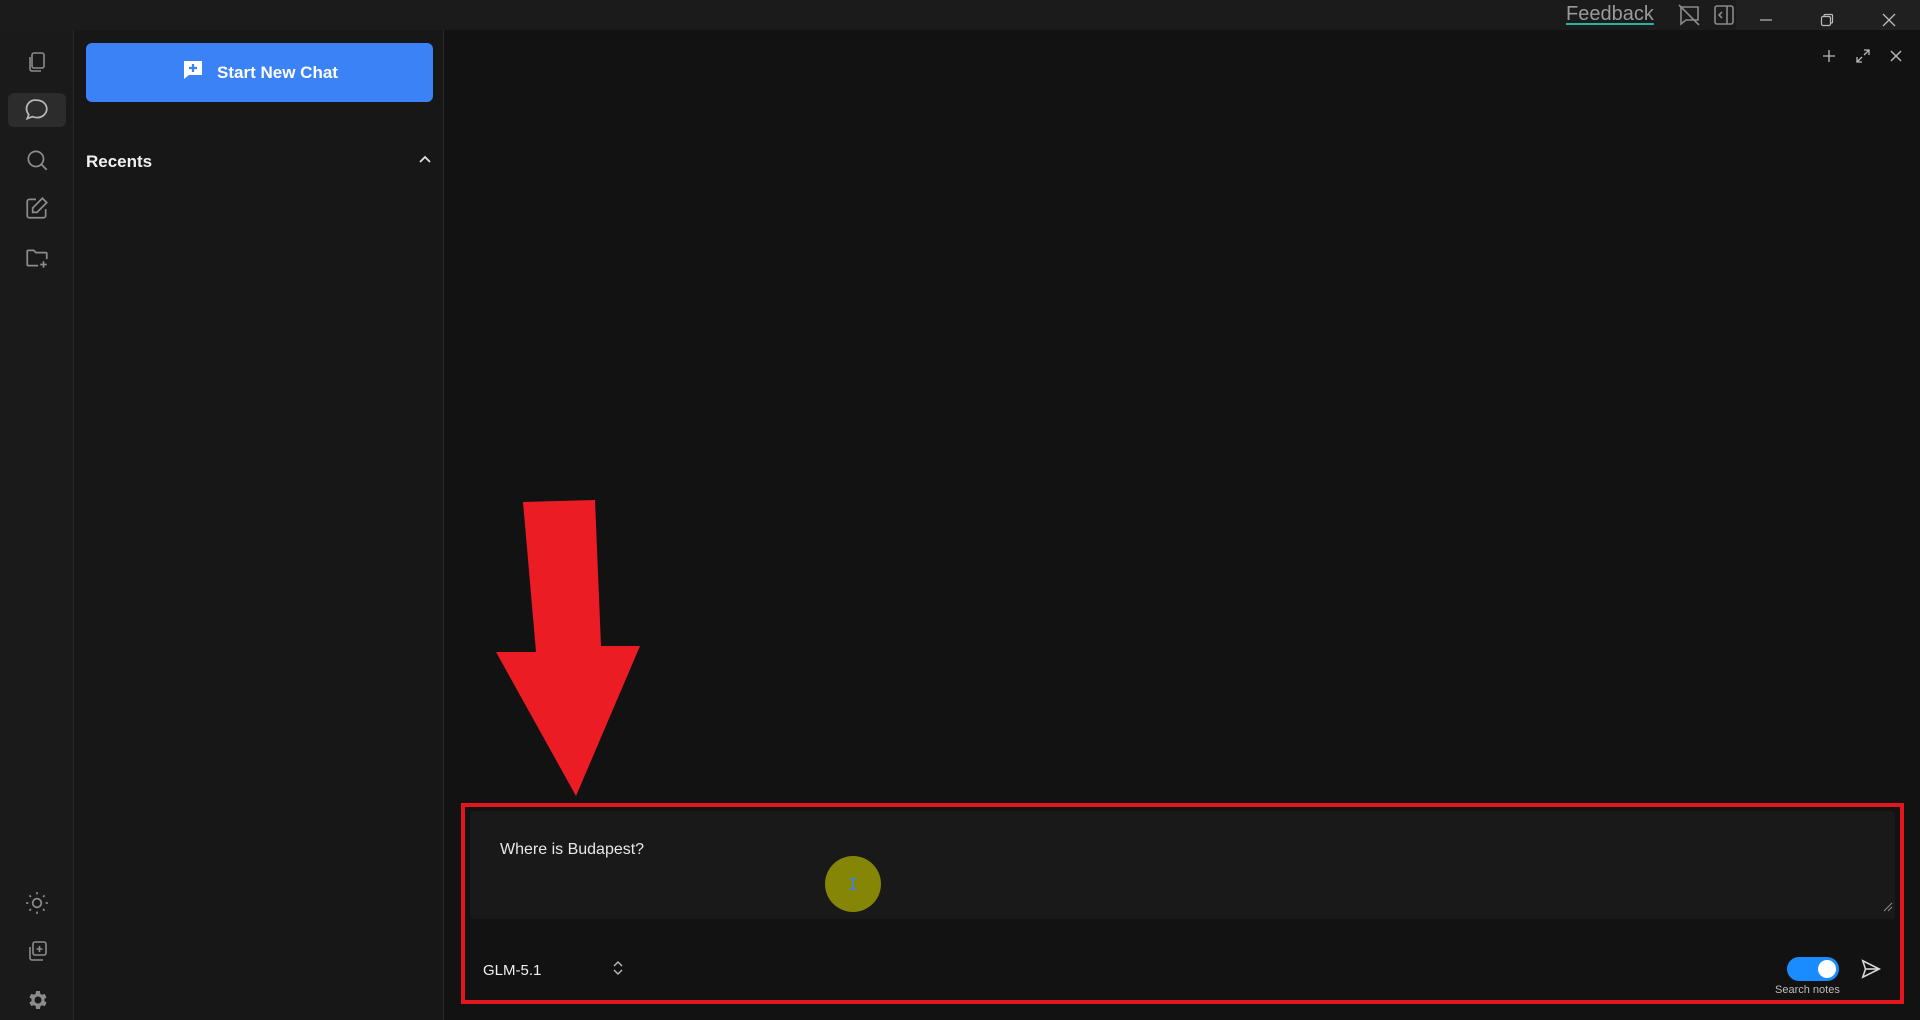  Describe the element at coordinates (37, 160) in the screenshot. I see `search-icon` at that location.